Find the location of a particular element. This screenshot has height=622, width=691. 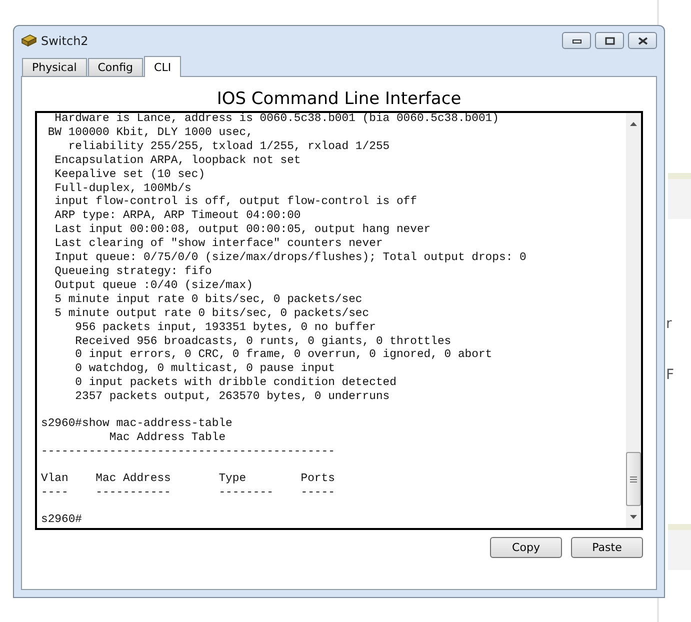

minimize-button is located at coordinates (576, 40).